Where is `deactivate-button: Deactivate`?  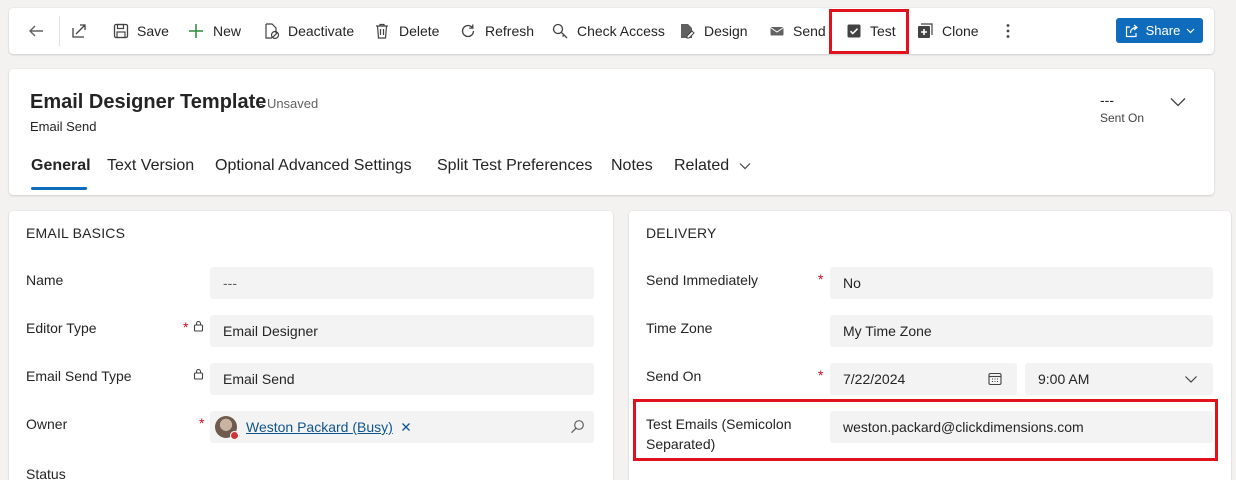
deactivate-button: Deactivate is located at coordinates (308, 31).